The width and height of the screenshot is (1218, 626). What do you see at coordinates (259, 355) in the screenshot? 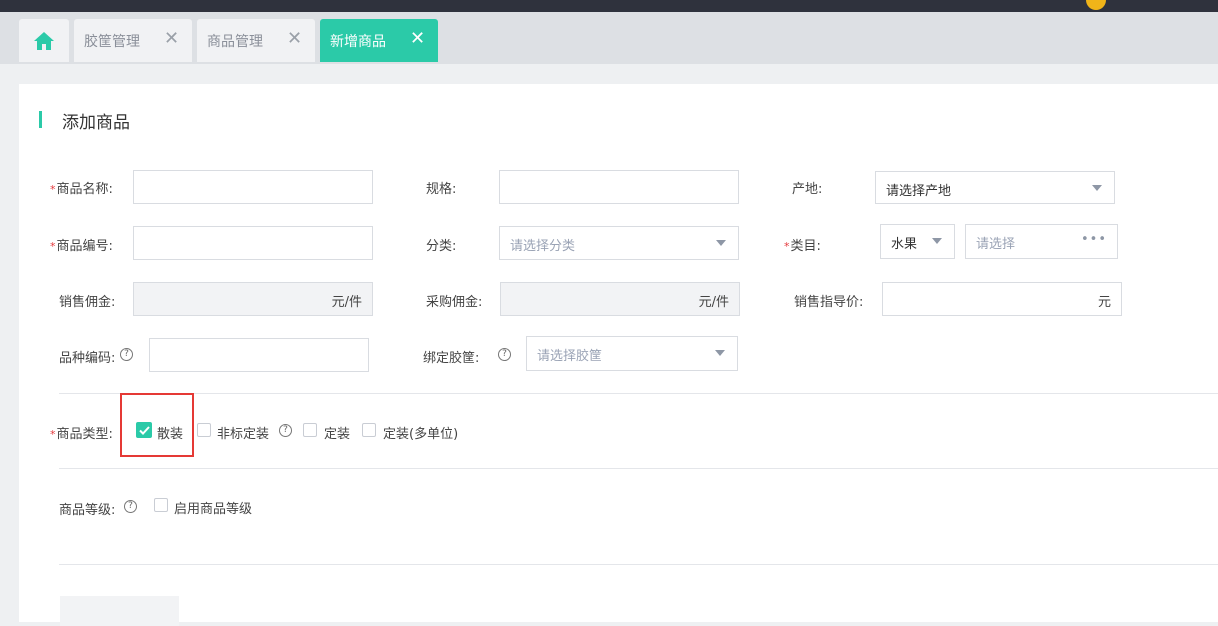
I see `variety-code-input` at bounding box center [259, 355].